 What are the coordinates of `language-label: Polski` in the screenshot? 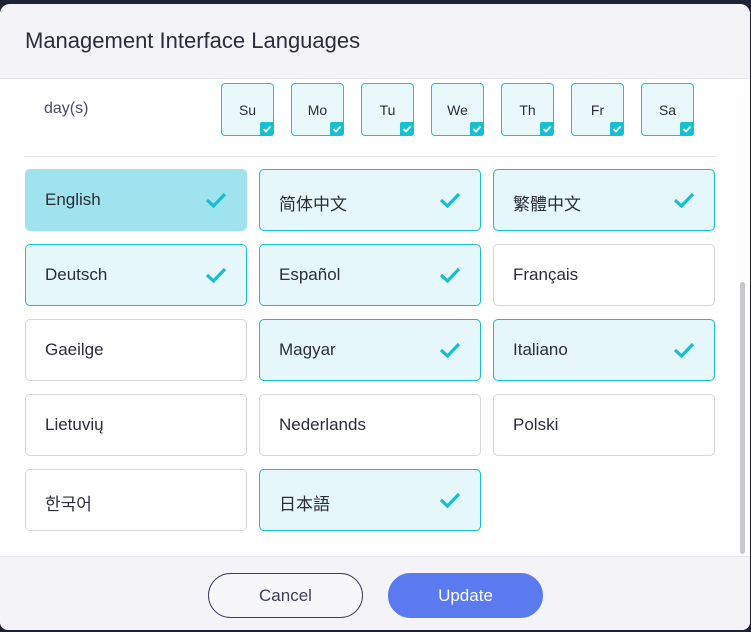 It's located at (536, 424).